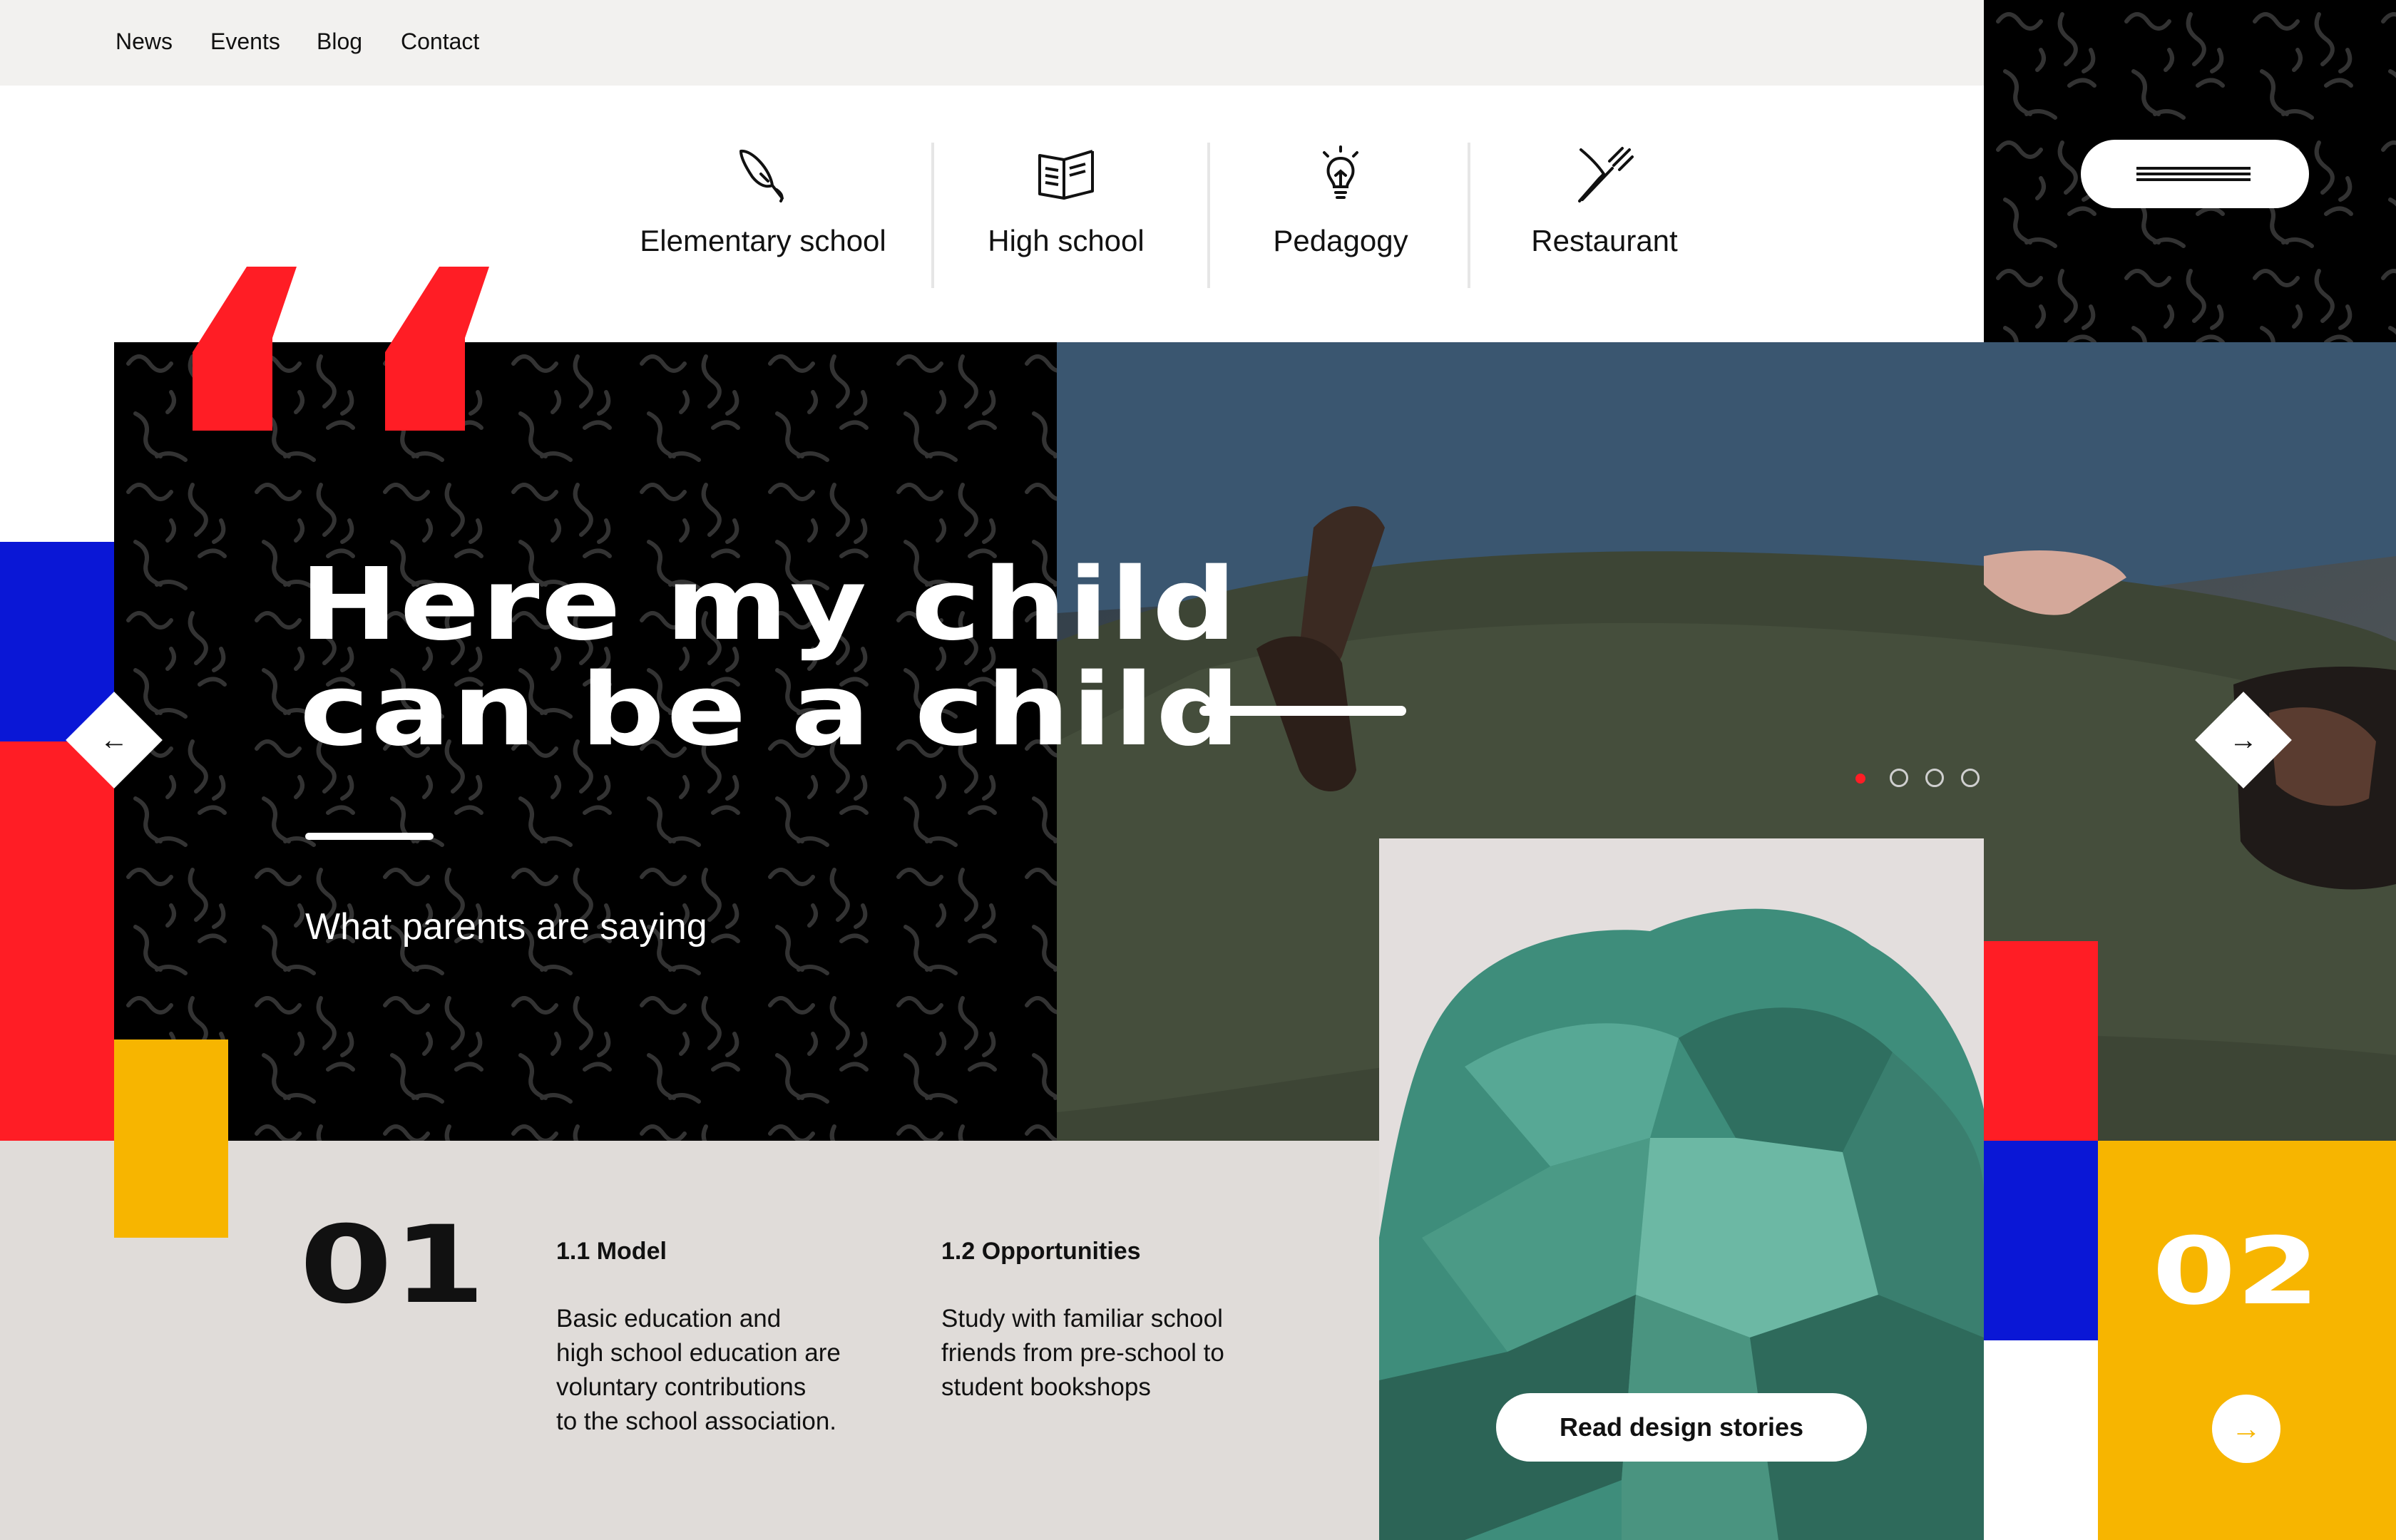  What do you see at coordinates (611, 1251) in the screenshot?
I see `info-col1-title: 1.1 Model` at bounding box center [611, 1251].